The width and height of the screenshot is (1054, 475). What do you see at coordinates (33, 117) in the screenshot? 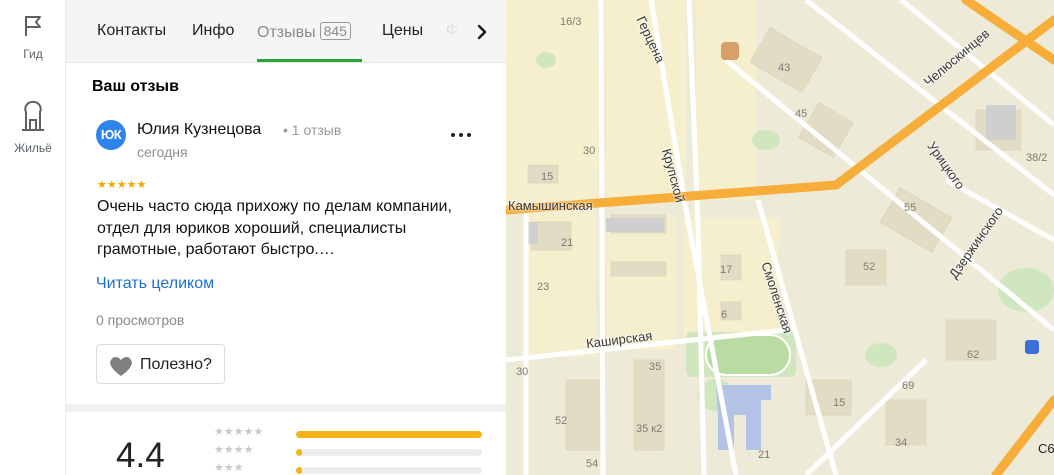
I see `building-icon` at bounding box center [33, 117].